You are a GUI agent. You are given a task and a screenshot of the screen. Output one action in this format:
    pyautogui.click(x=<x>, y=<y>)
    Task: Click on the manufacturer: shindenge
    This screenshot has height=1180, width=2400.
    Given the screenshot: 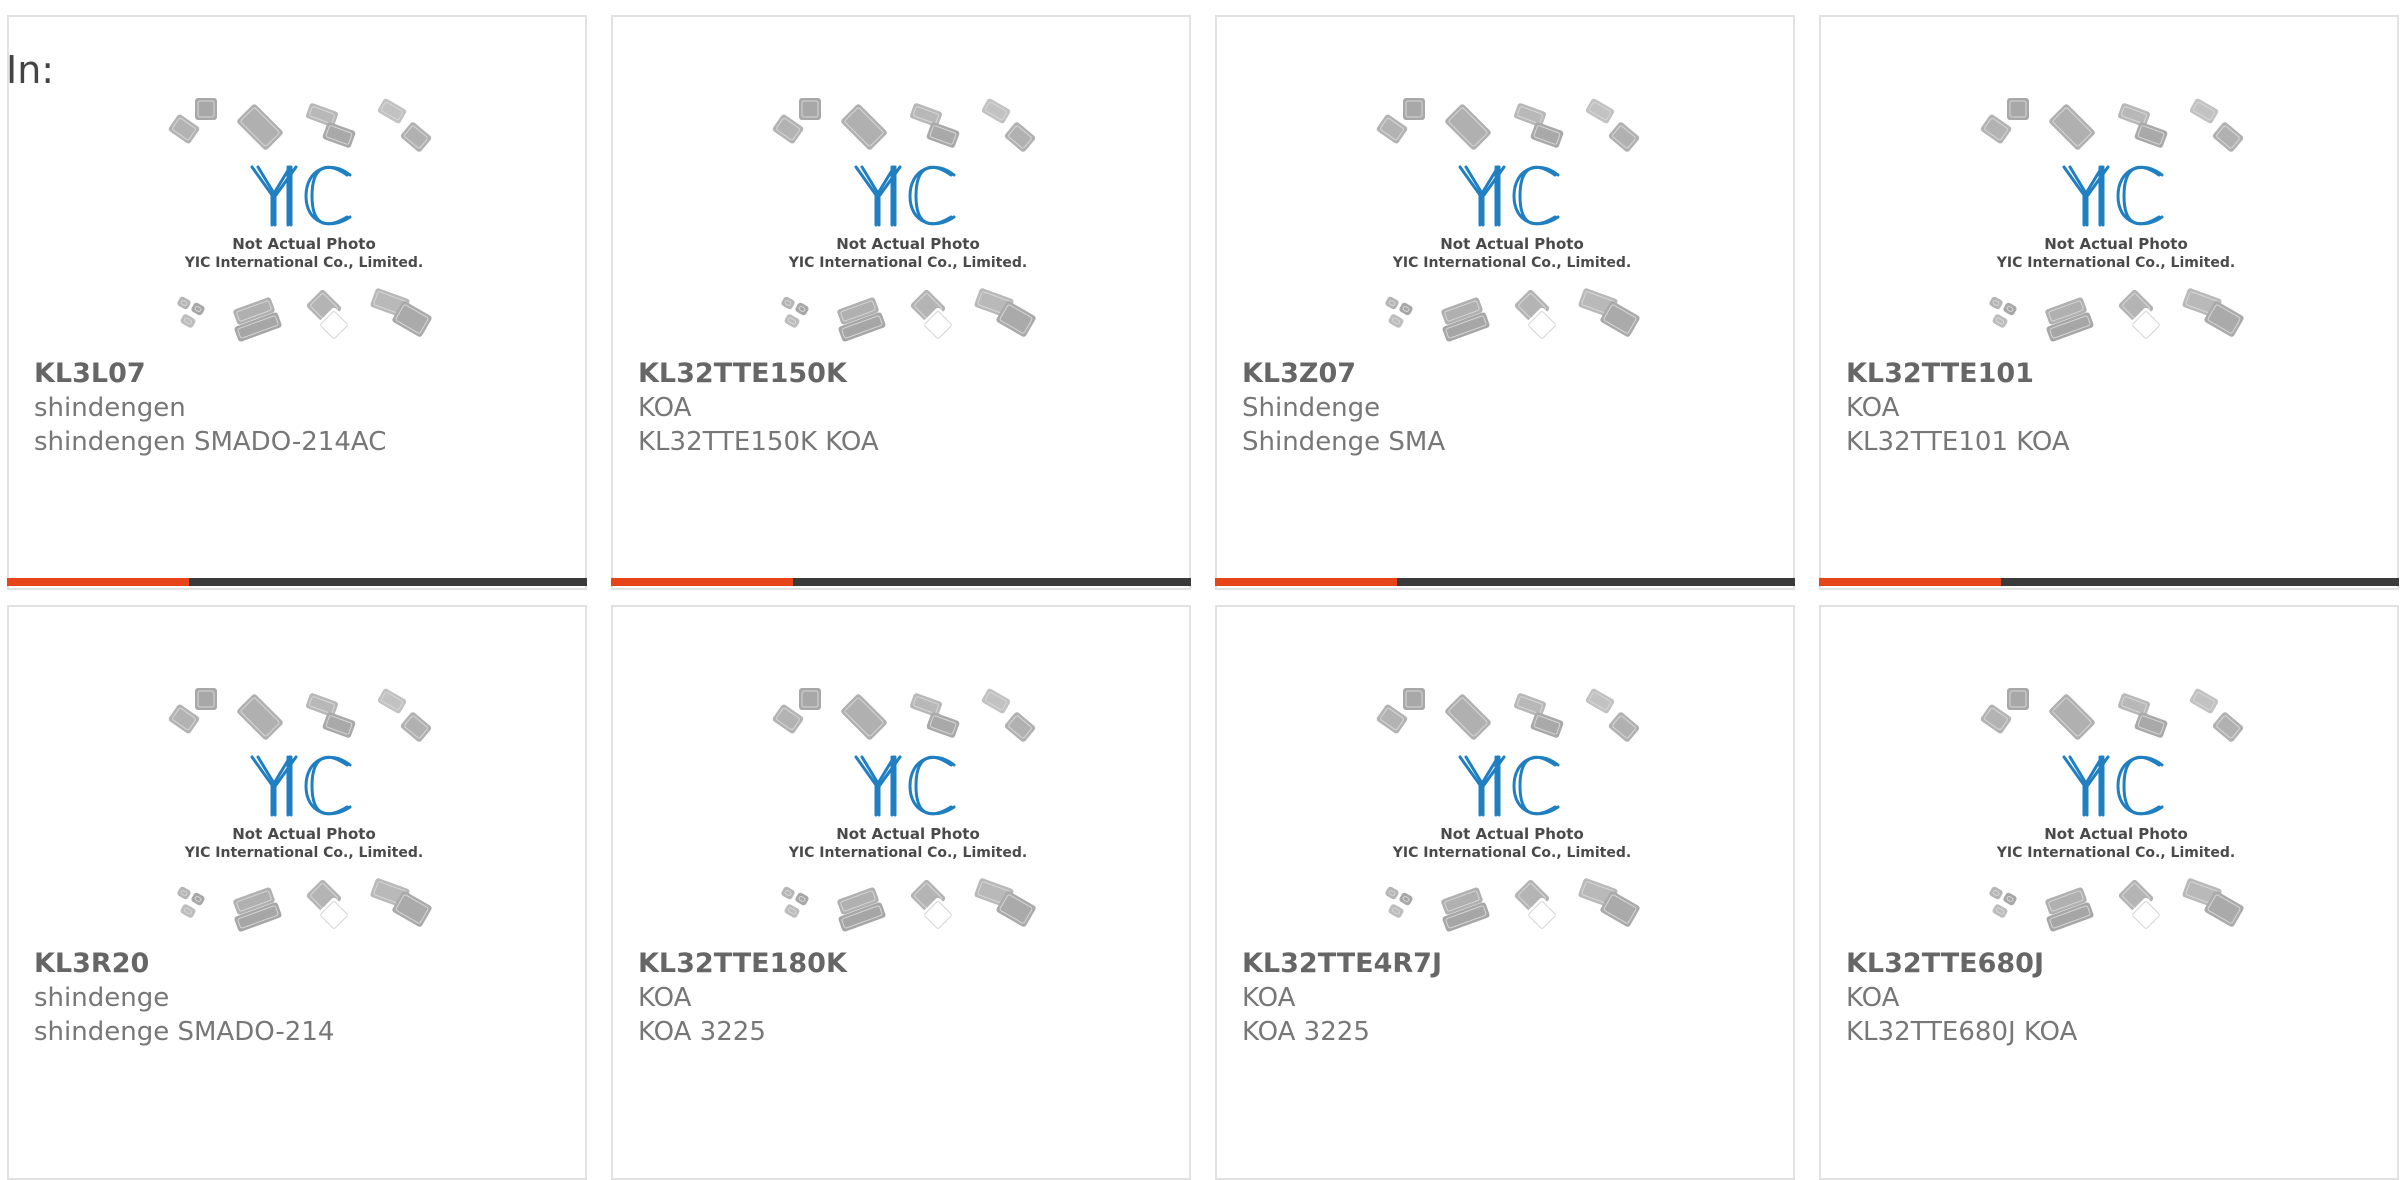 What is the action you would take?
    pyautogui.click(x=102, y=998)
    